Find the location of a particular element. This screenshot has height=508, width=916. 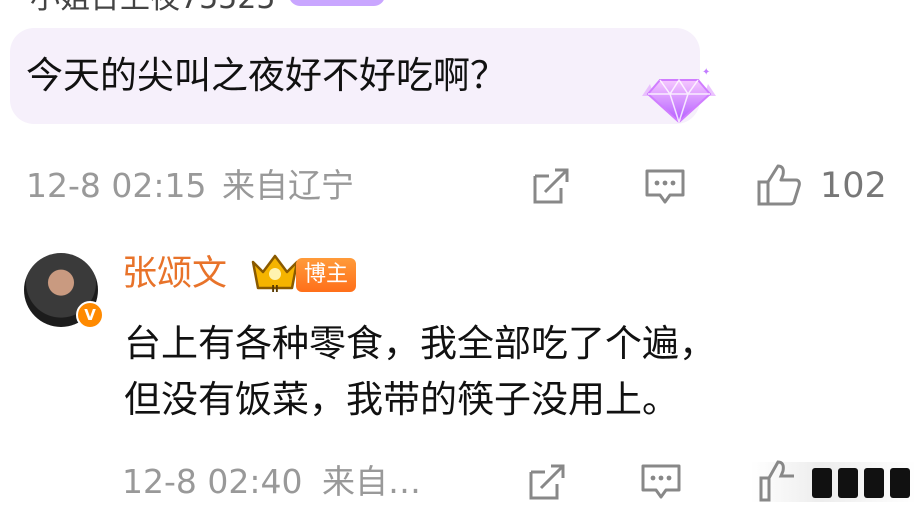

avatar: V is located at coordinates (64, 291).